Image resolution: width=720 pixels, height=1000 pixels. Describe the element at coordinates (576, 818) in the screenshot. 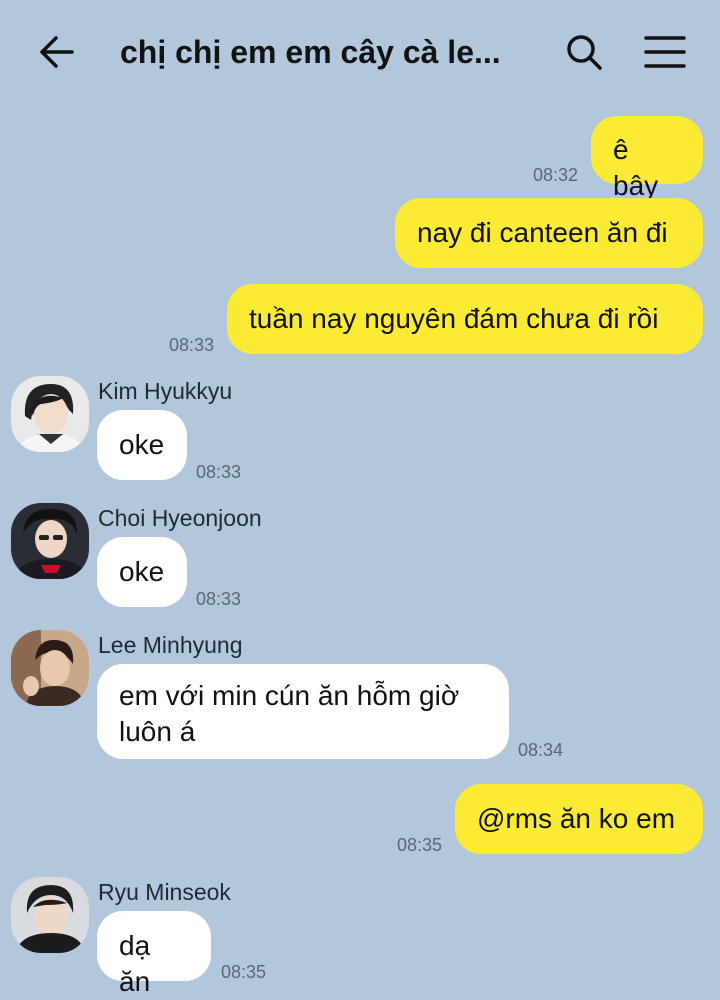

I see `message-text: @rms ăn ko em` at that location.